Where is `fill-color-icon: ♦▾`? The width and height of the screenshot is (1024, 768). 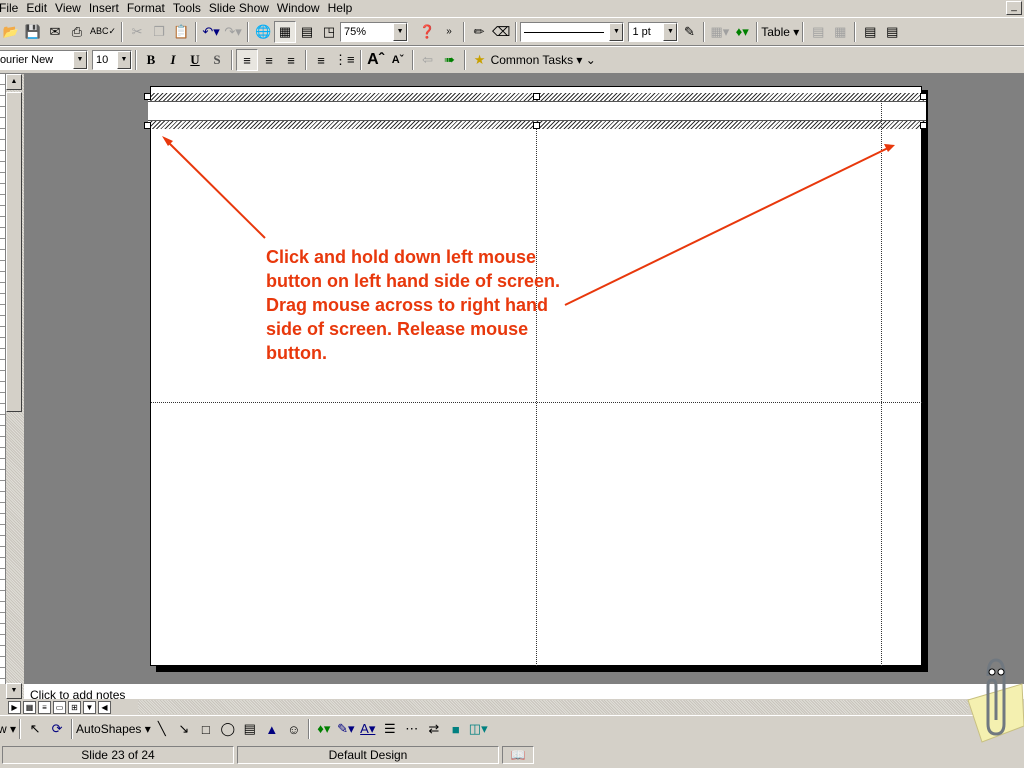
fill-color-icon: ♦▾ is located at coordinates (324, 729).